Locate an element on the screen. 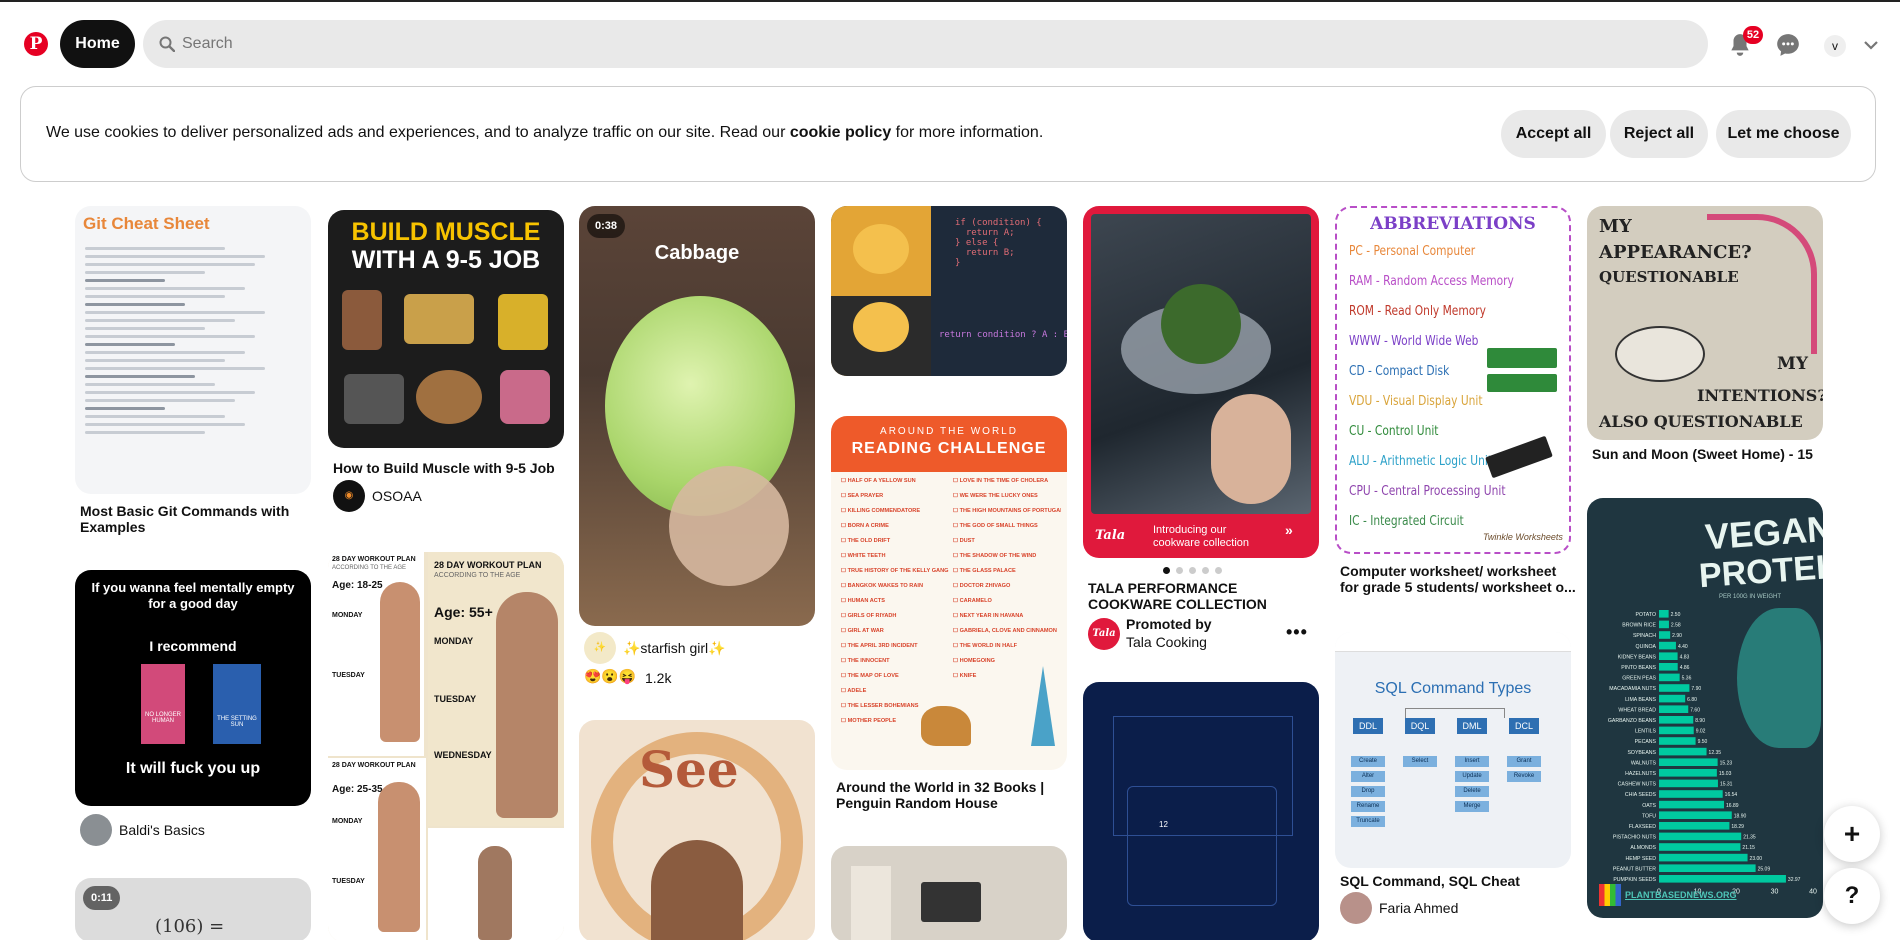 This screenshot has width=1900, height=940. sql-type-box: DCL is located at coordinates (1524, 726).